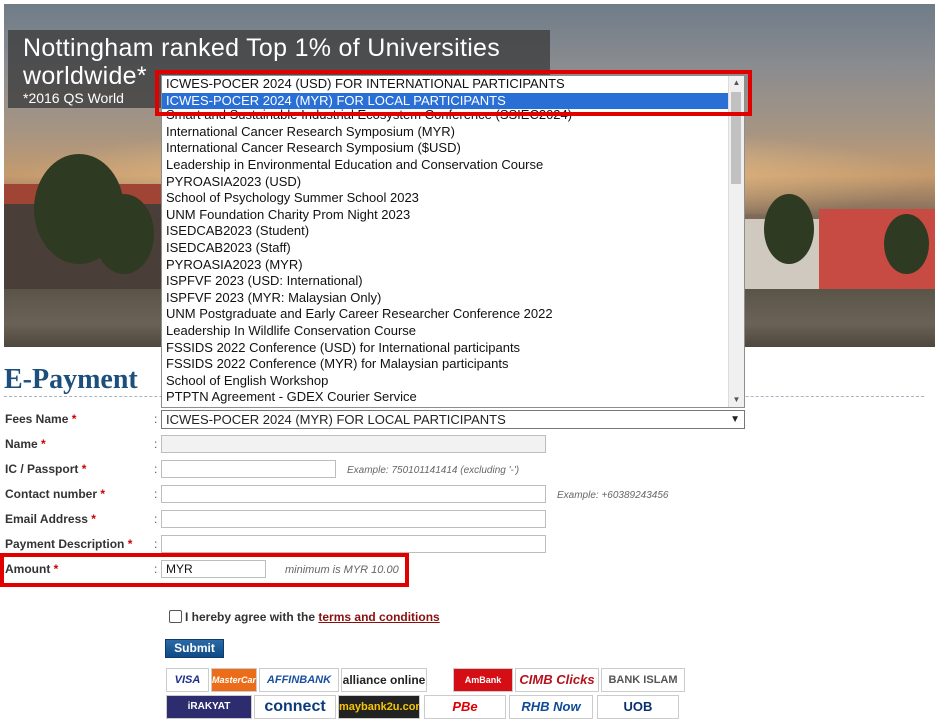 Image resolution: width=940 pixels, height=725 pixels. Describe the element at coordinates (248, 469) in the screenshot. I see `ic-input` at that location.